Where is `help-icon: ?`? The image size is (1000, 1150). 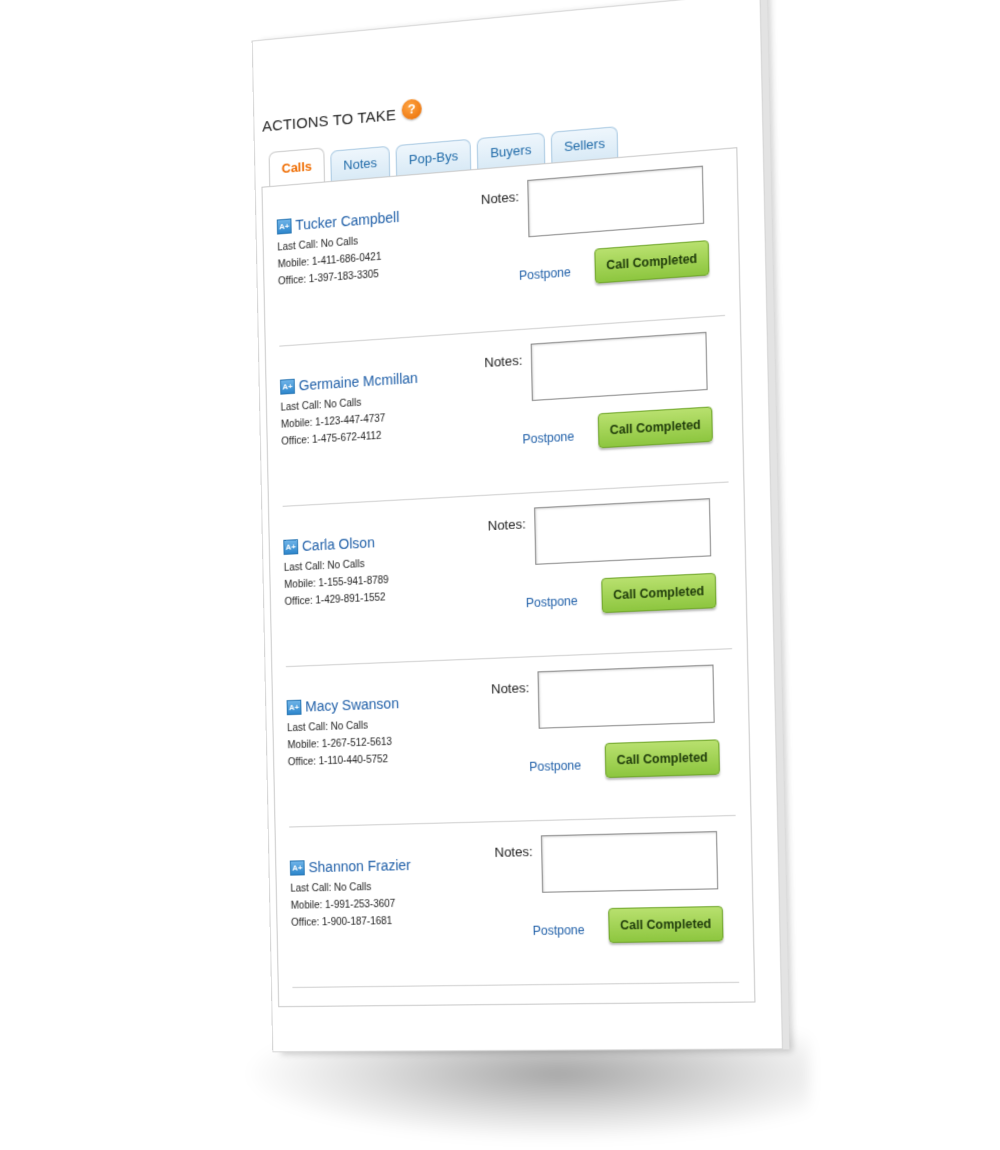 help-icon: ? is located at coordinates (411, 108).